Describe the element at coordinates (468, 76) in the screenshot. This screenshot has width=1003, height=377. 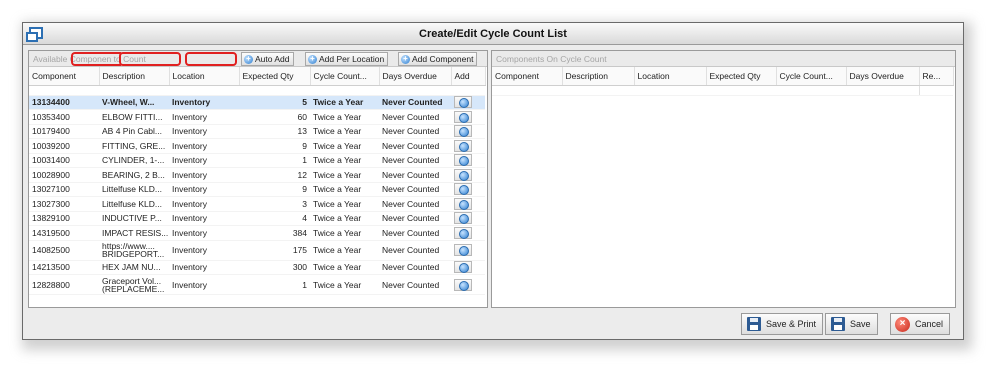
I see `column-header-add: Add` at that location.